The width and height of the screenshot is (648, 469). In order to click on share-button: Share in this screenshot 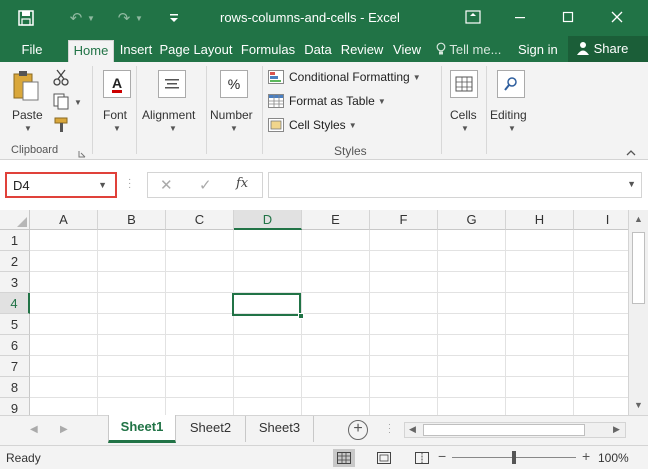, I will do `click(608, 49)`.